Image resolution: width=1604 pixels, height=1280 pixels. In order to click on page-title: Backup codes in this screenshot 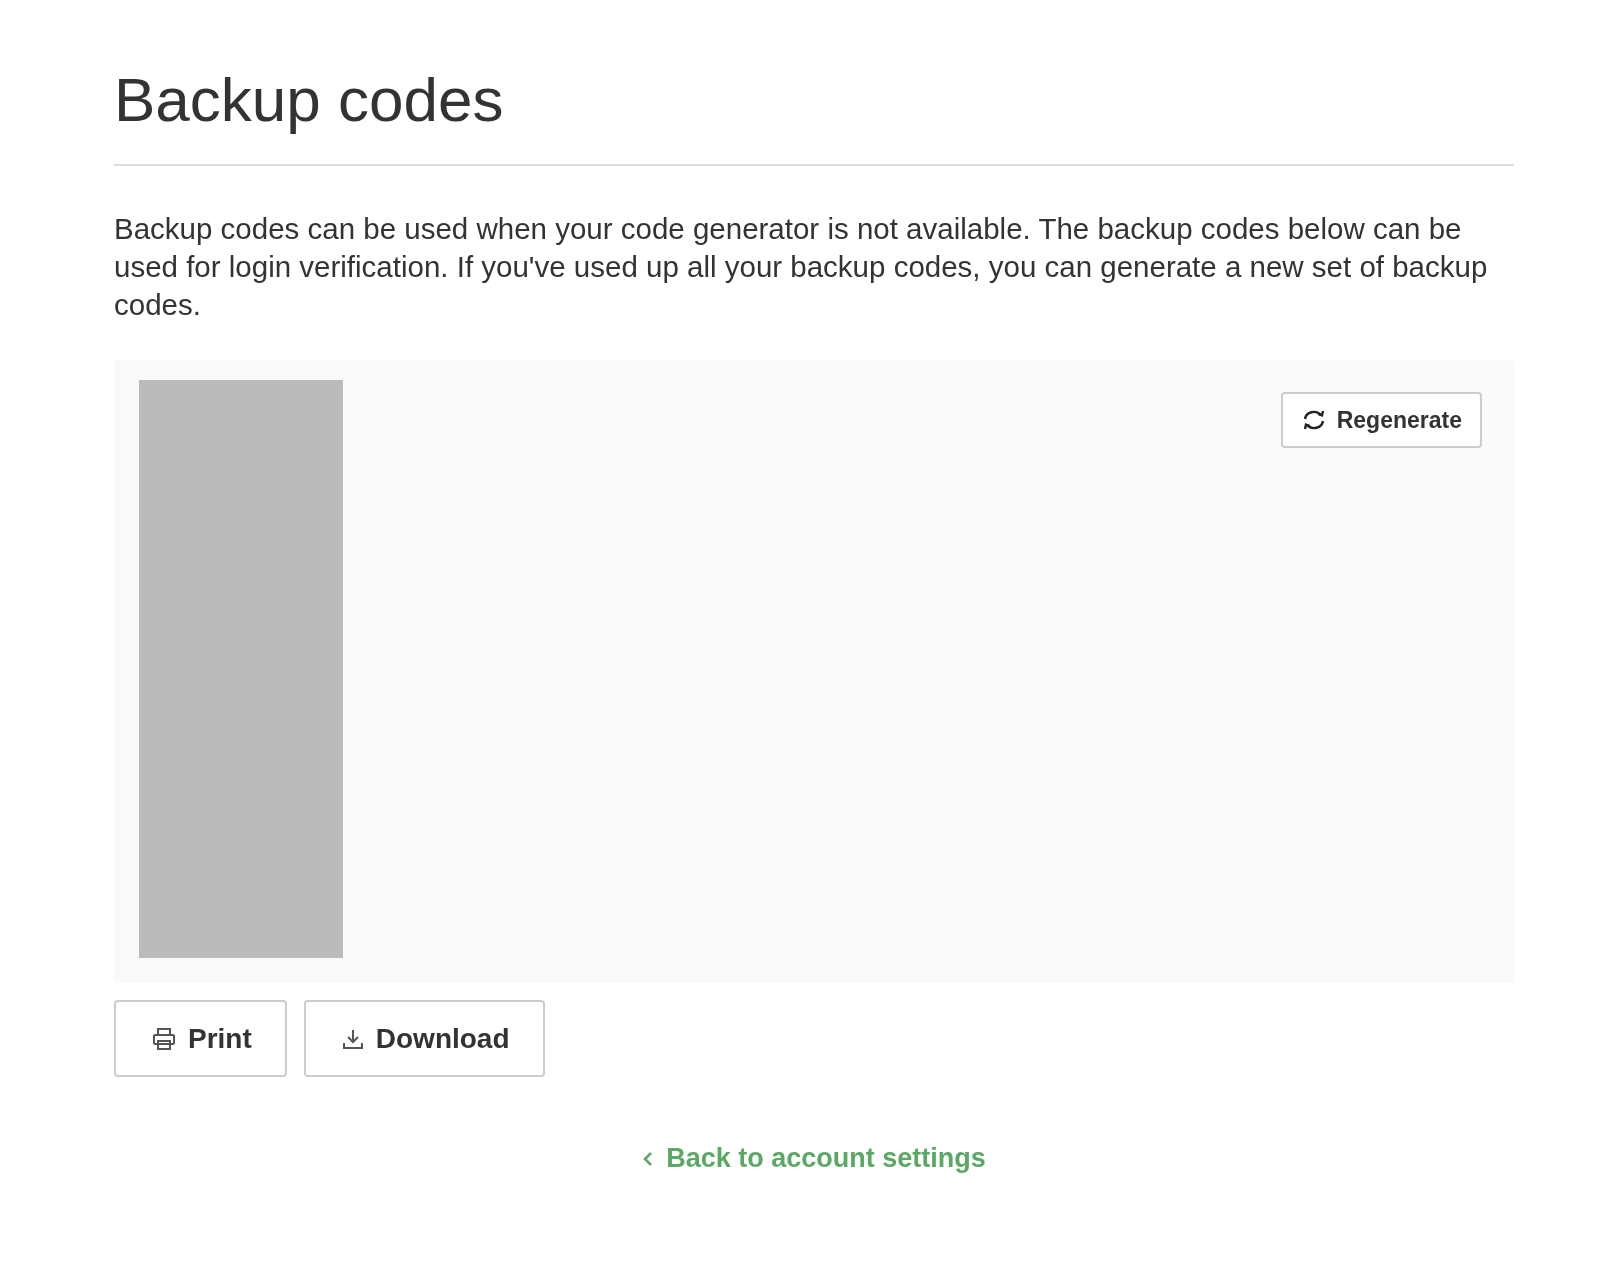, I will do `click(309, 100)`.